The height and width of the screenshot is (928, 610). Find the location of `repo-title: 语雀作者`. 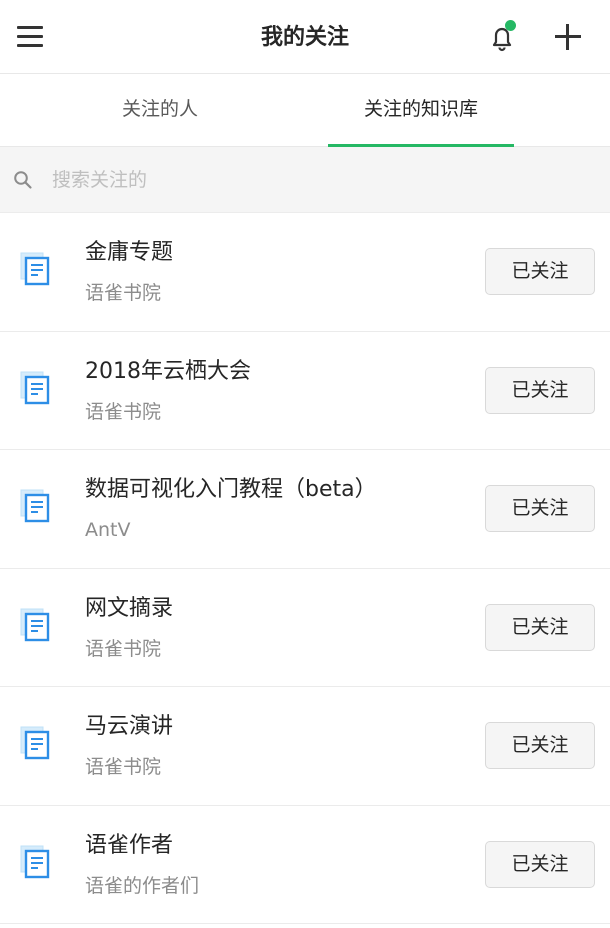

repo-title: 语雀作者 is located at coordinates (129, 845).